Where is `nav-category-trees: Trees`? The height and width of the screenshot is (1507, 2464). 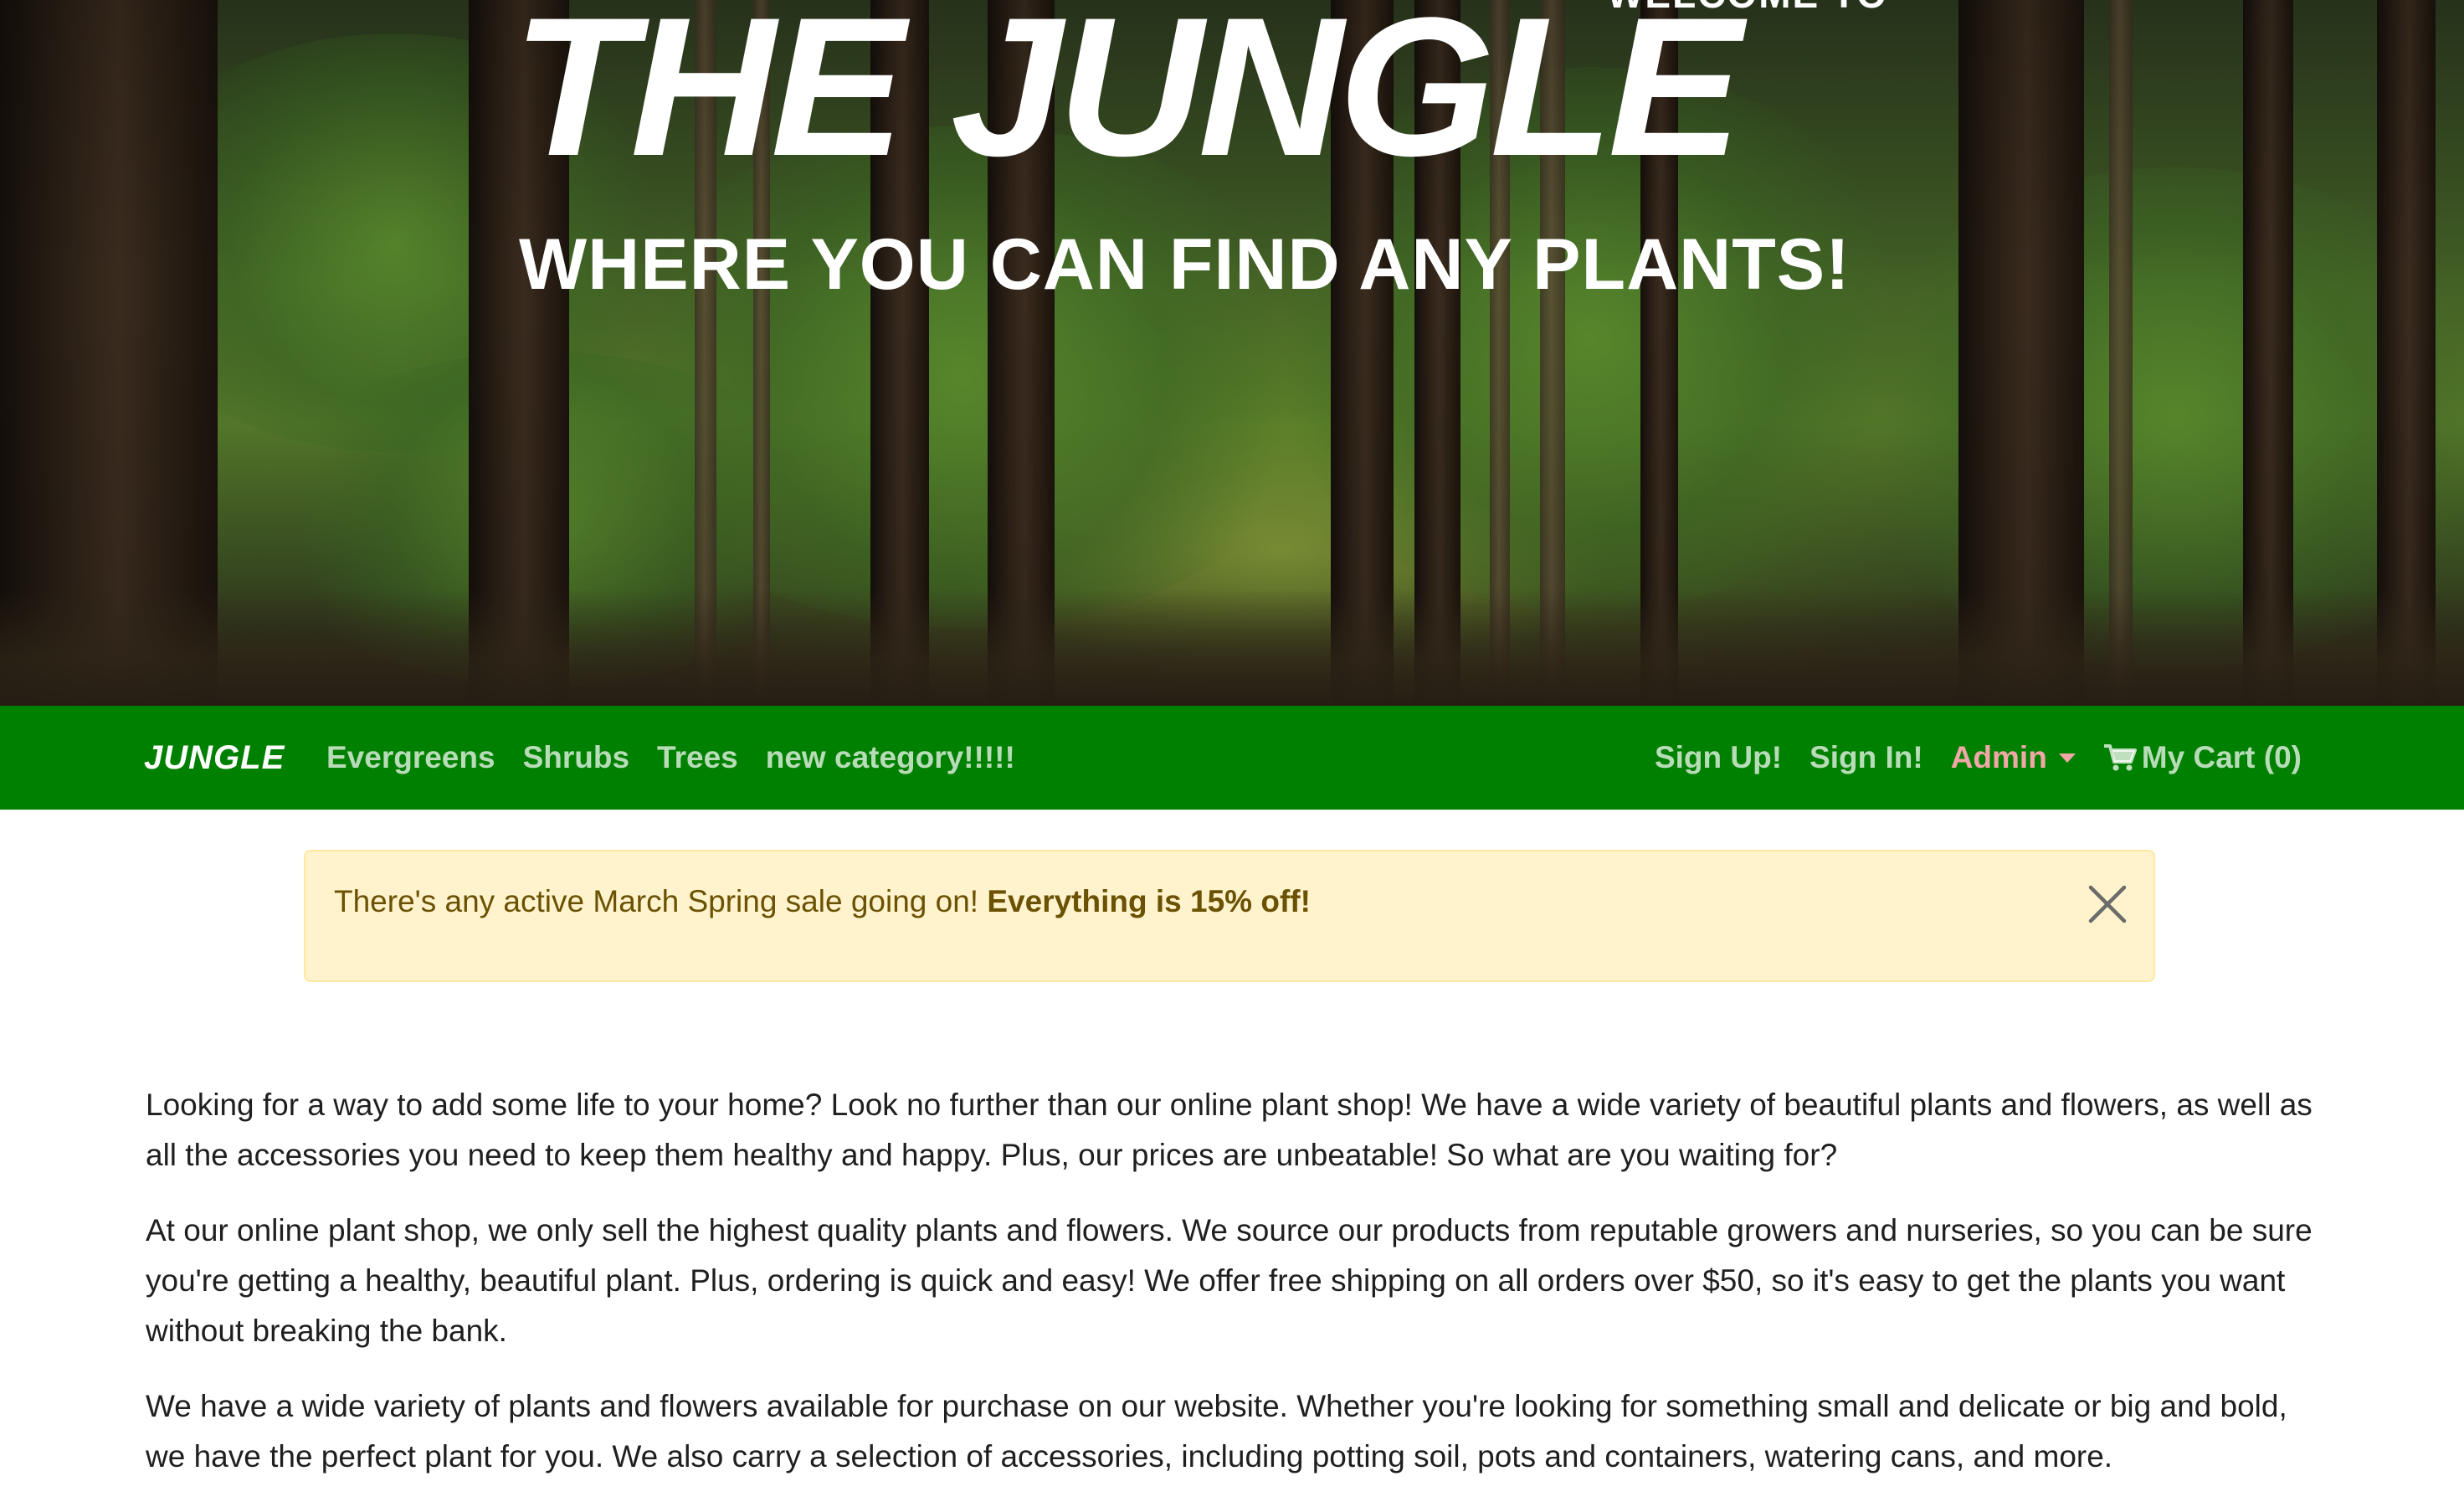 nav-category-trees: Trees is located at coordinates (697, 757).